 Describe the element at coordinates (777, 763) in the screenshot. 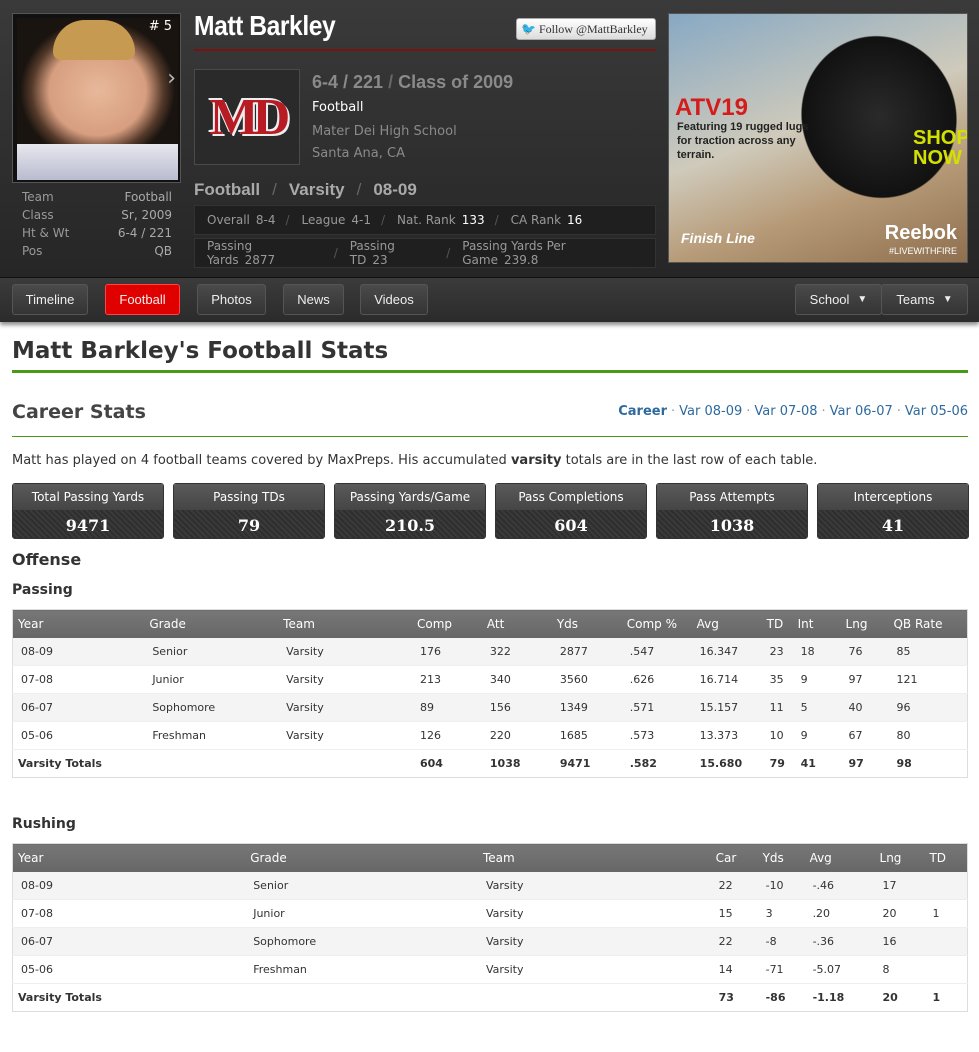

I see `totals-cell: 79` at that location.